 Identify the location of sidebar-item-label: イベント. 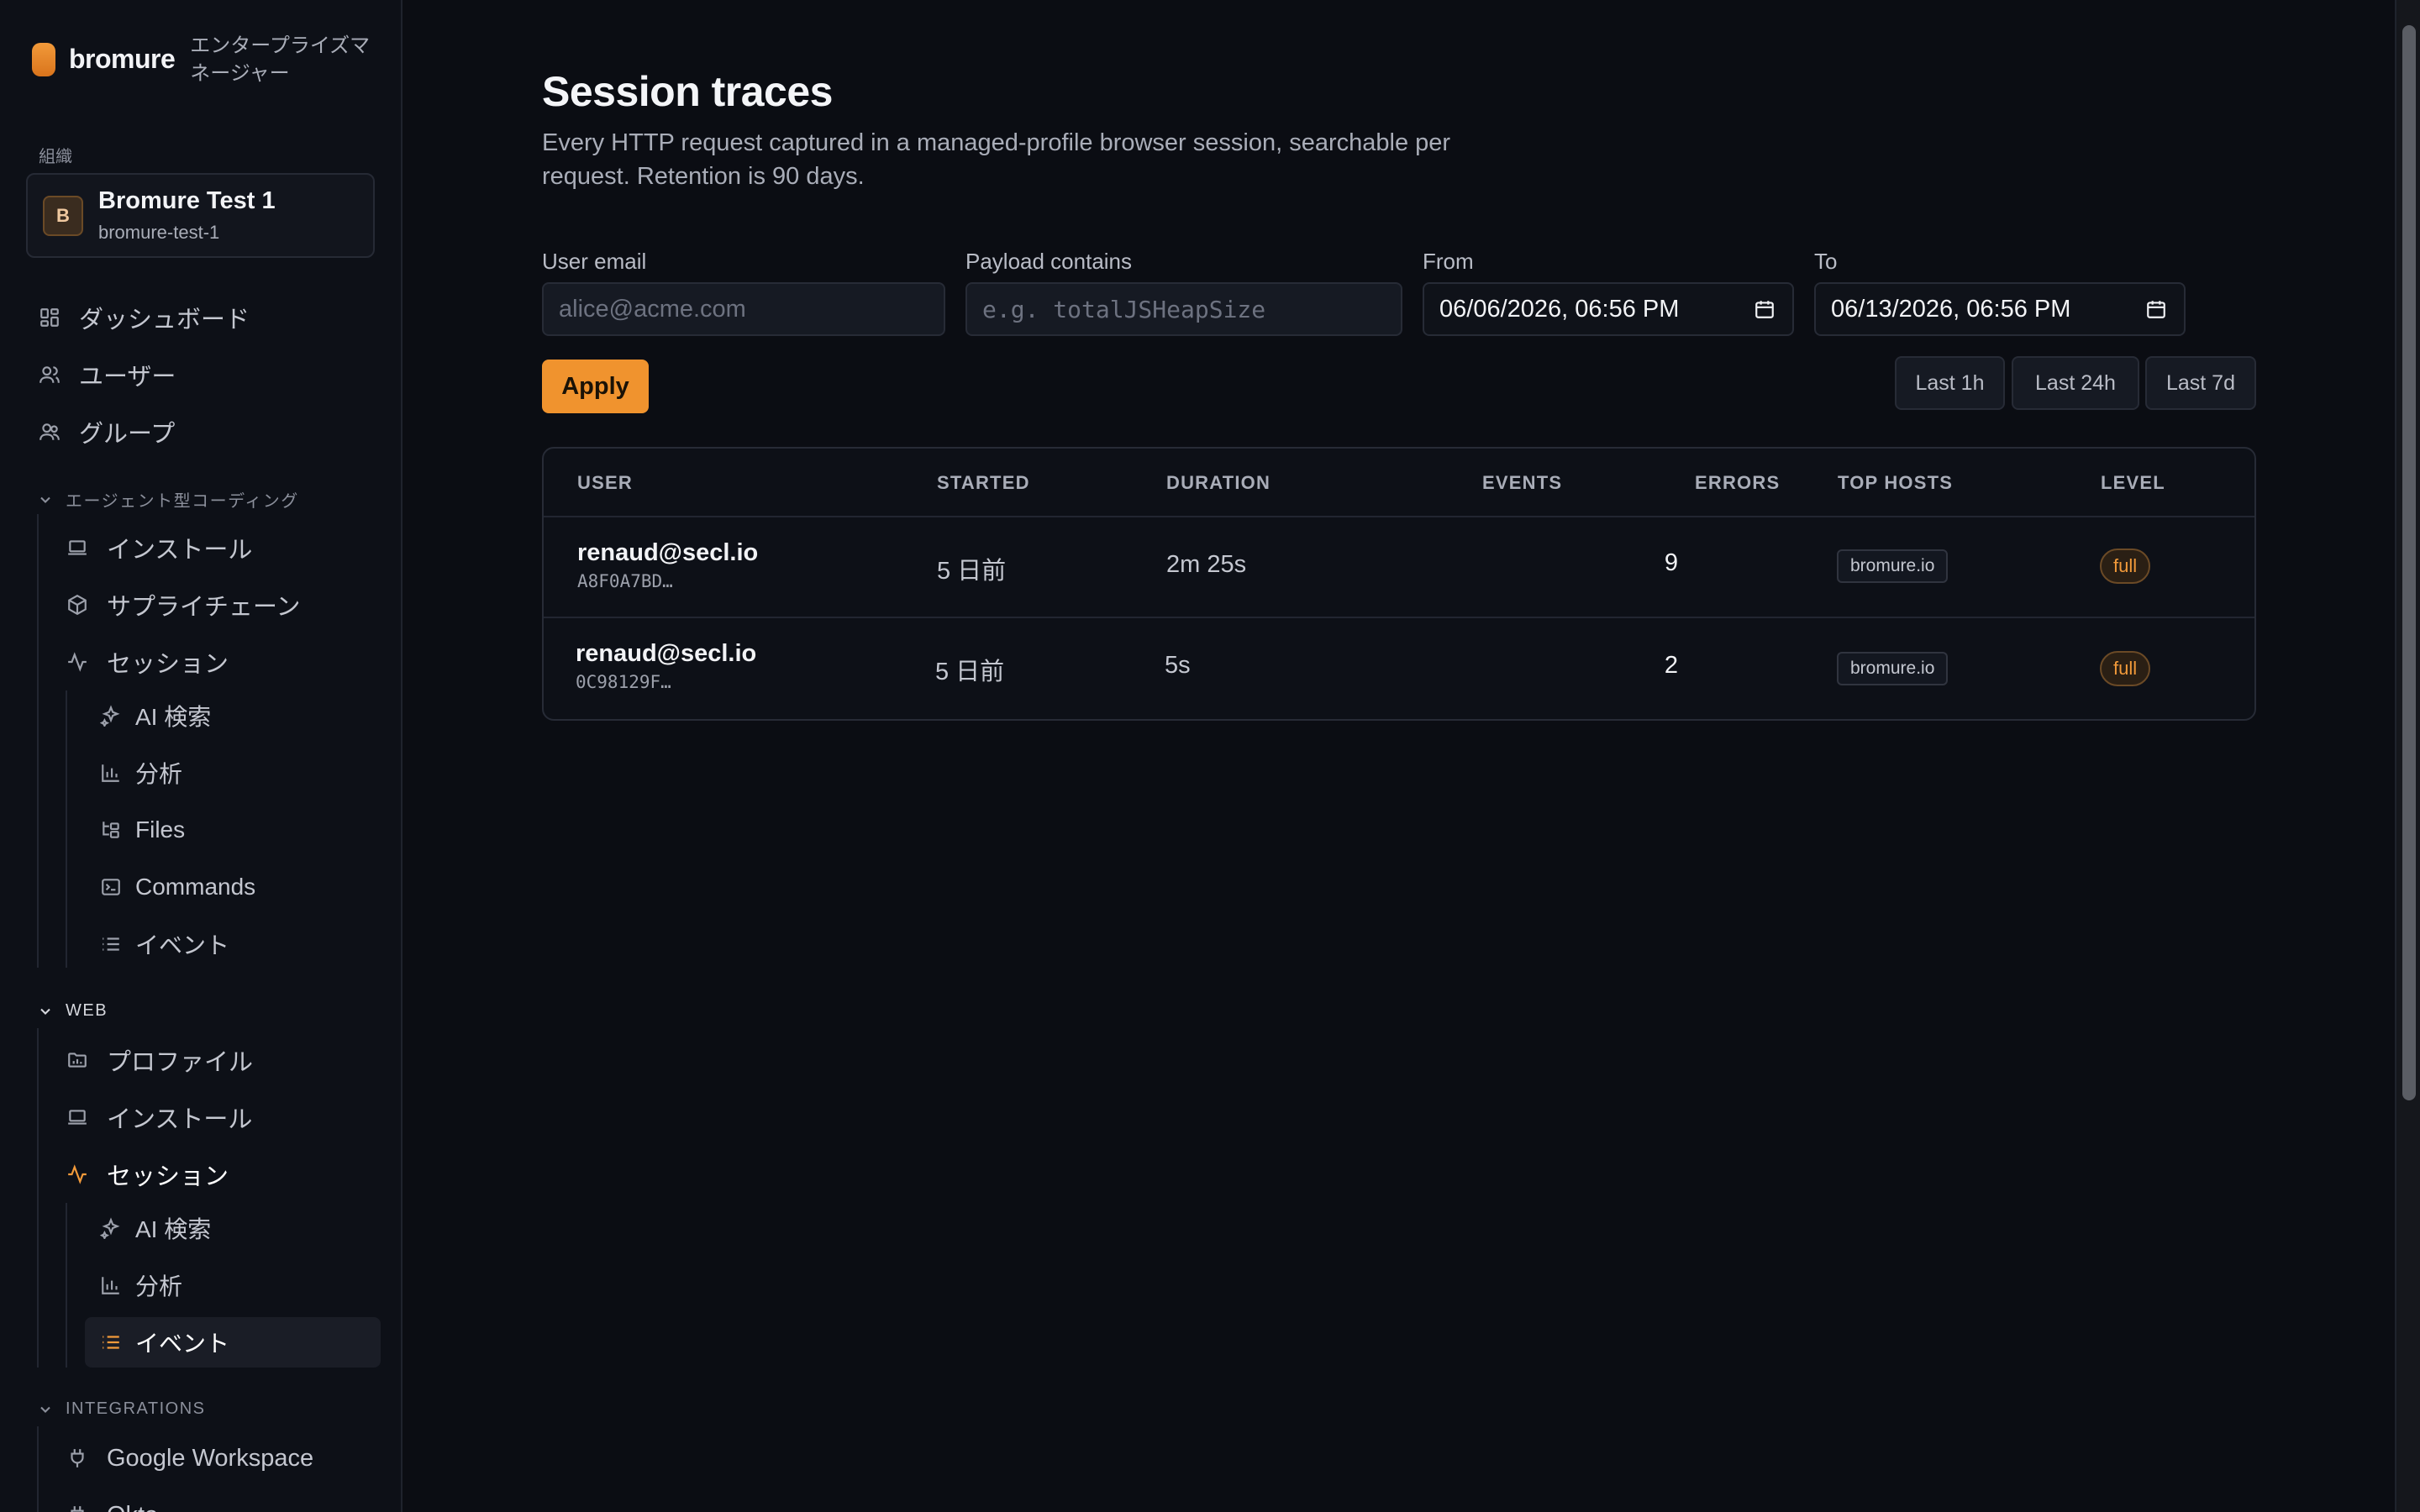
(182, 1344).